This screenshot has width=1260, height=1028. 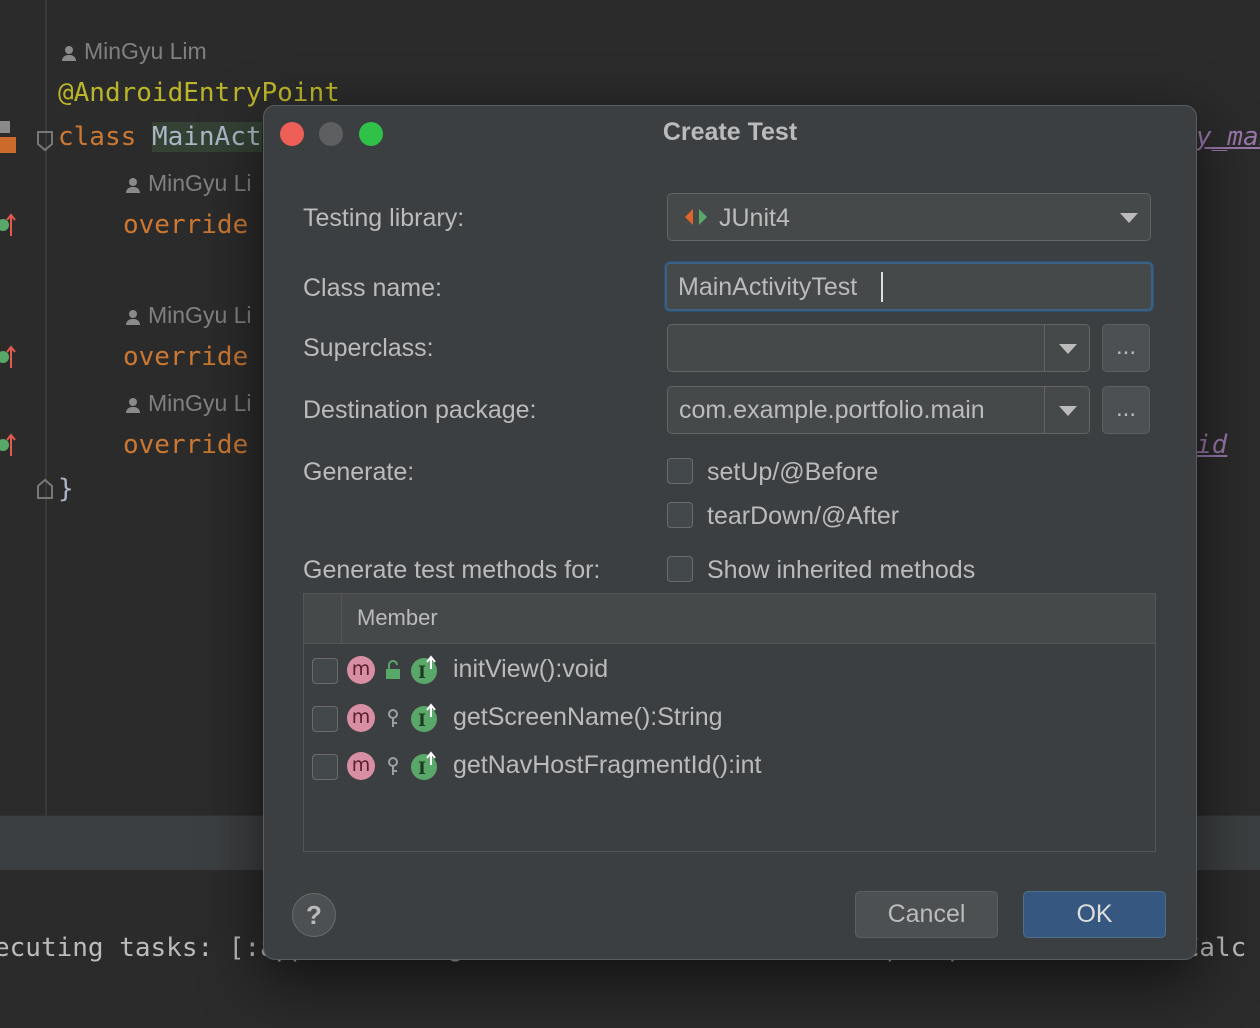 What do you see at coordinates (372, 288) in the screenshot?
I see `class-name-label: Class name:` at bounding box center [372, 288].